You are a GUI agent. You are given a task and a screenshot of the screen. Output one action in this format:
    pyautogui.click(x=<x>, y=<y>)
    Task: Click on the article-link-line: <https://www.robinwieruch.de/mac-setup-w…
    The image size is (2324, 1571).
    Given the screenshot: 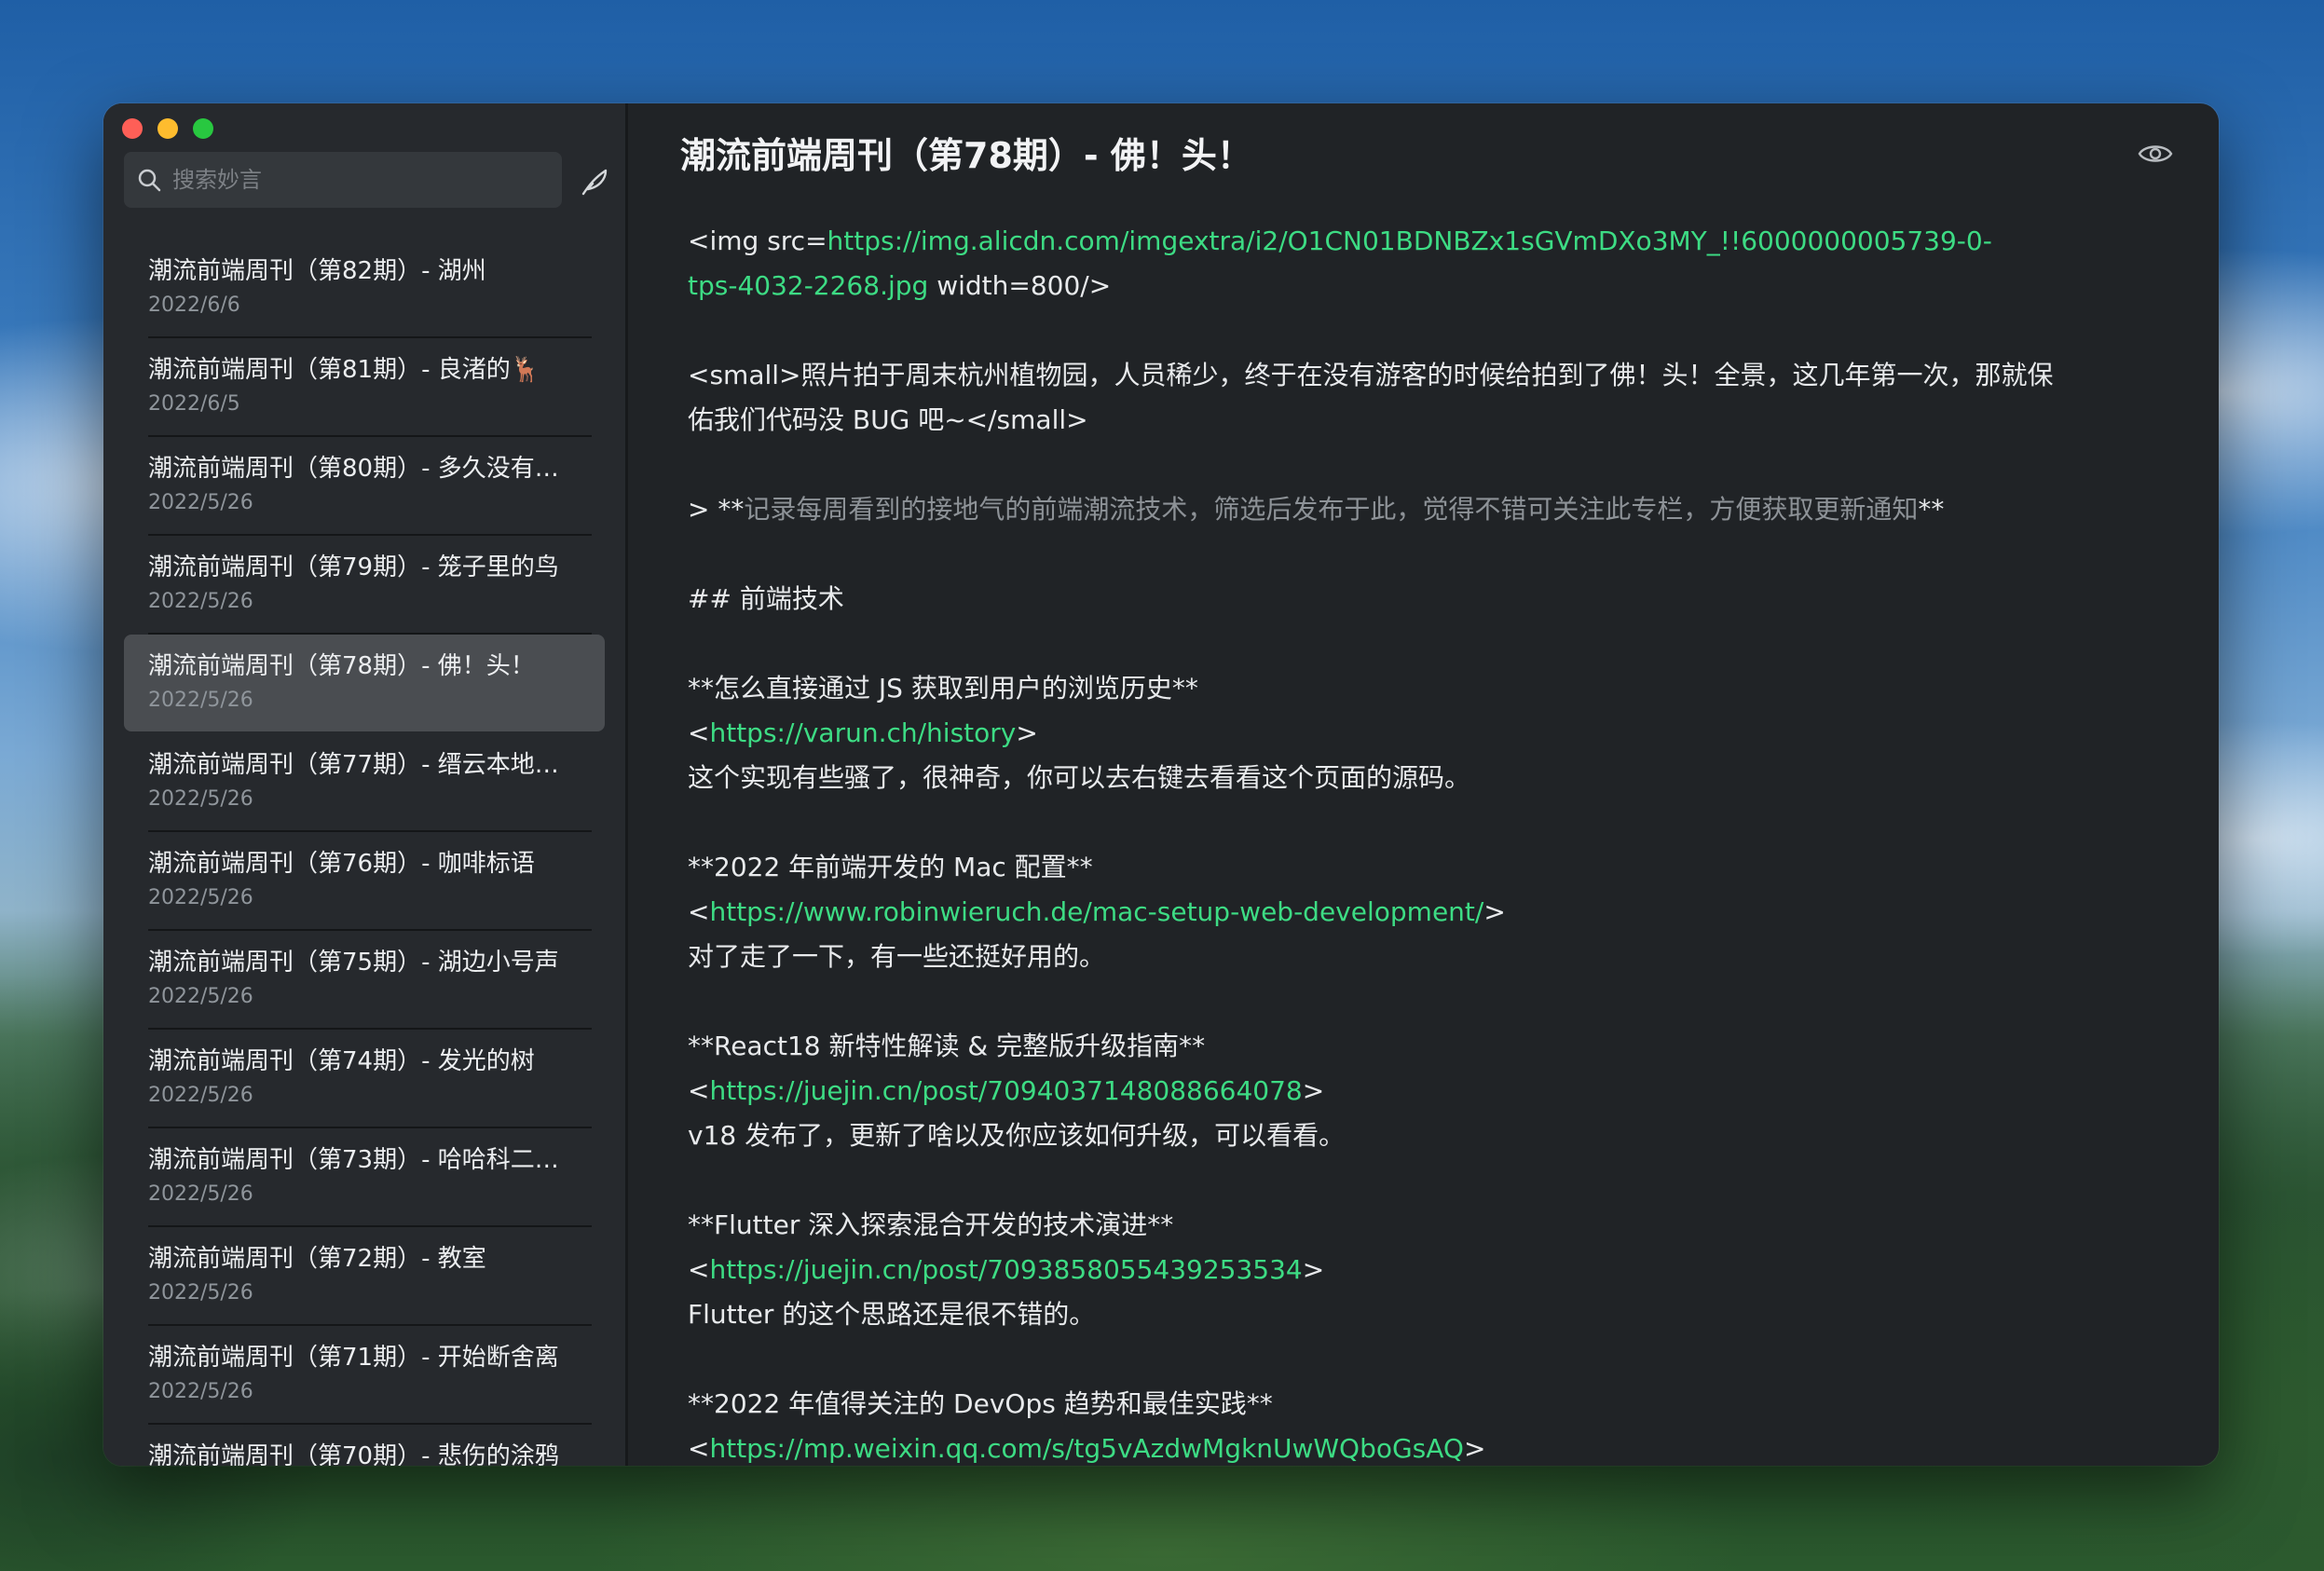 What is the action you would take?
    pyautogui.click(x=1424, y=912)
    